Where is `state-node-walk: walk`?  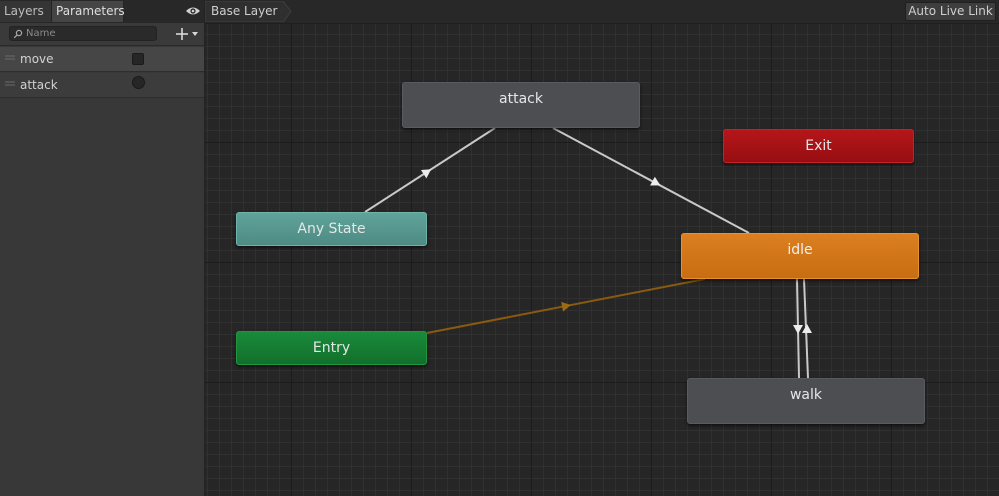
state-node-walk: walk is located at coordinates (806, 401).